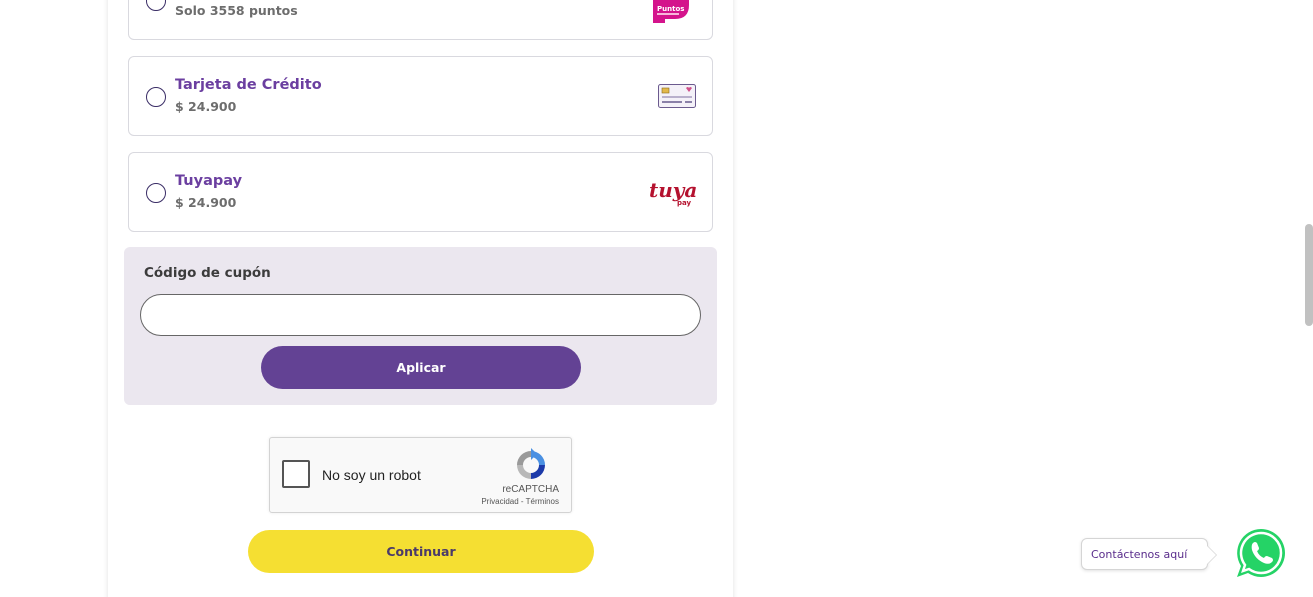  I want to click on puntos-colombia-logo: Puntos, so click(671, 11).